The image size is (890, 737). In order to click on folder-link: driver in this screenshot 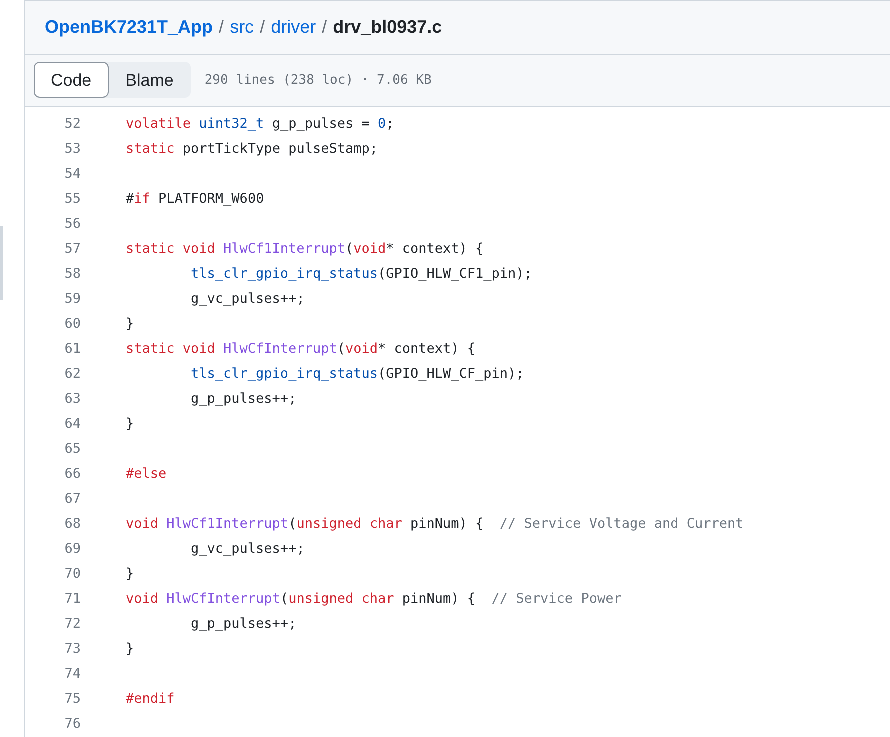, I will do `click(293, 27)`.